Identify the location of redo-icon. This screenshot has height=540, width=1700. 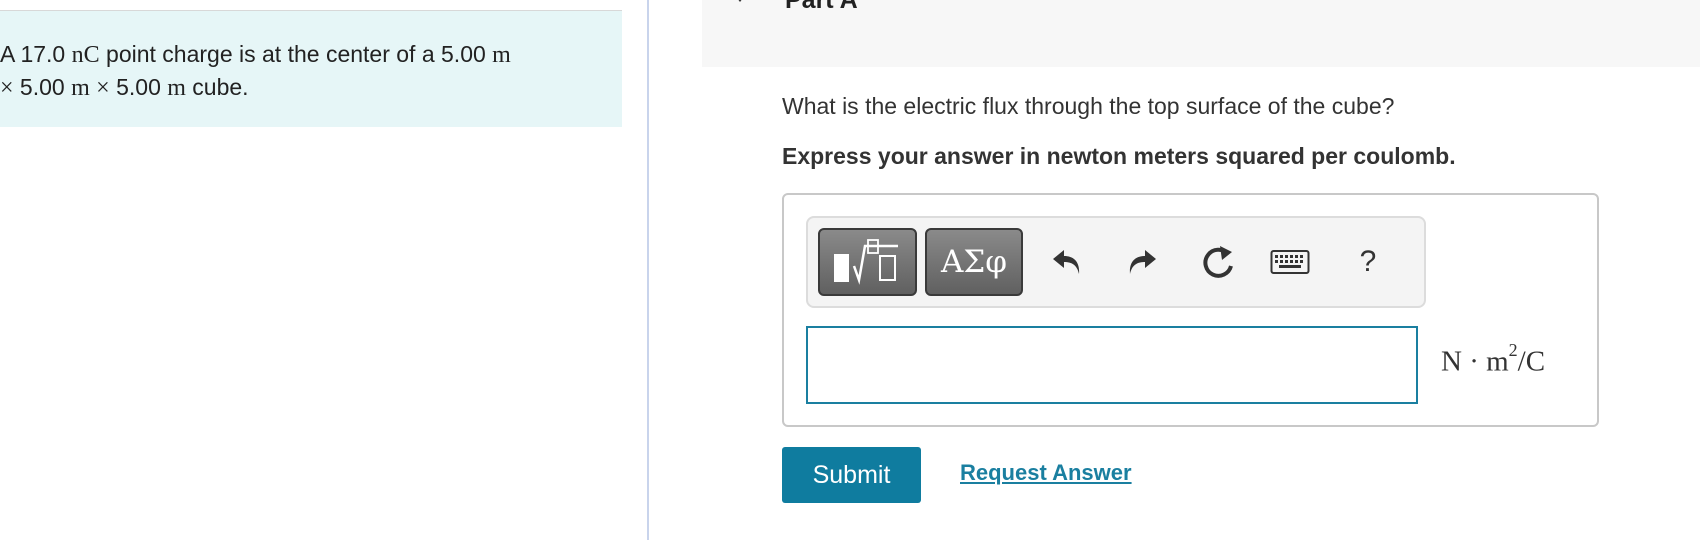
(1141, 262).